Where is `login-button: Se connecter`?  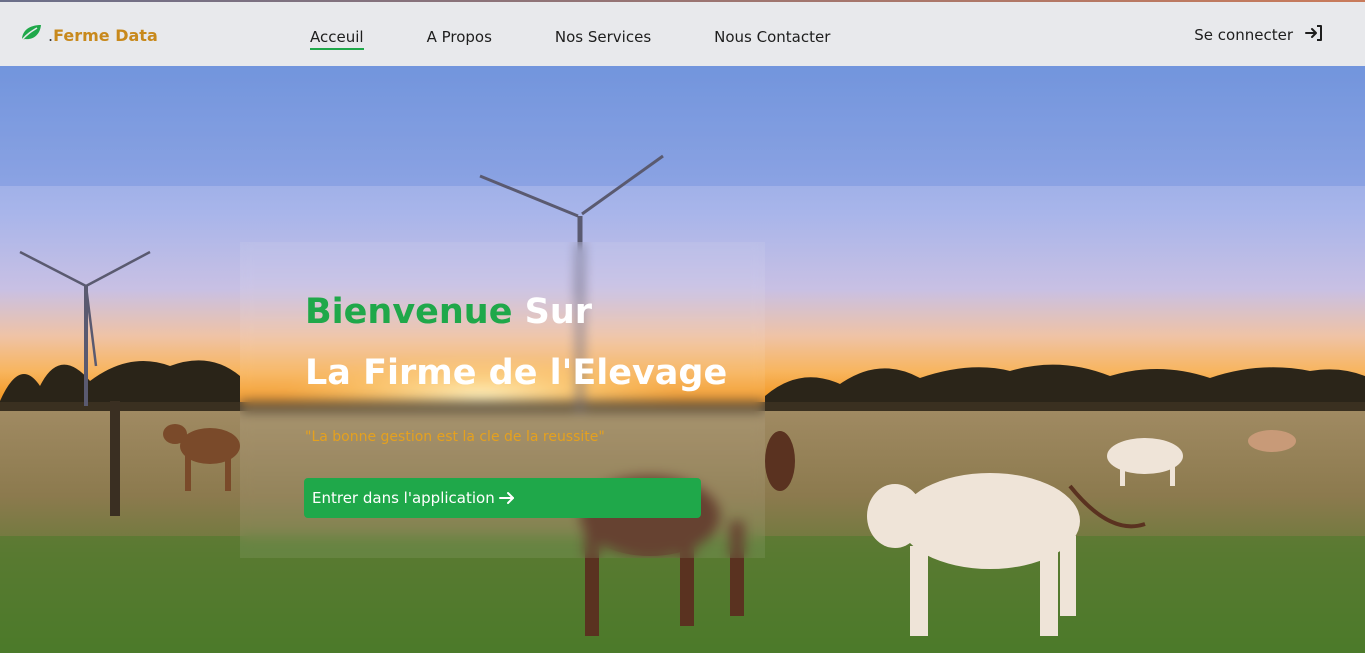
login-button: Se connecter is located at coordinates (1258, 35).